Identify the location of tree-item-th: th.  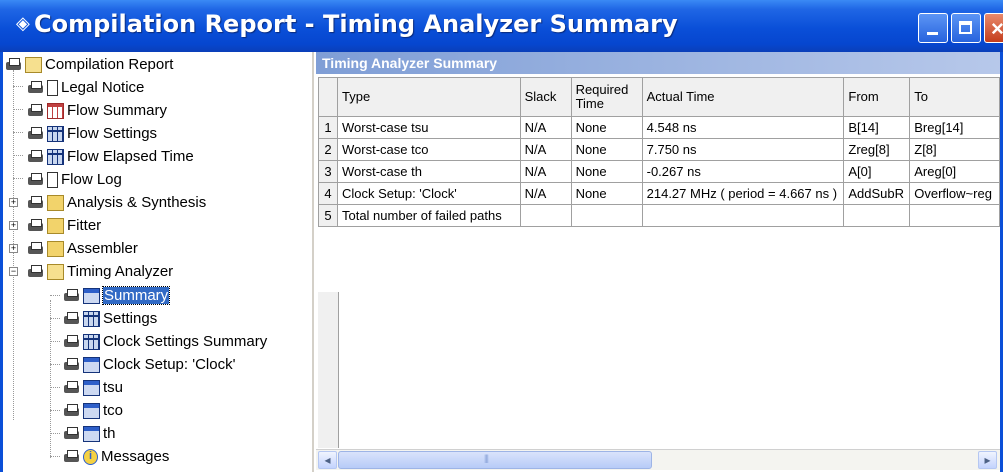
(89, 433).